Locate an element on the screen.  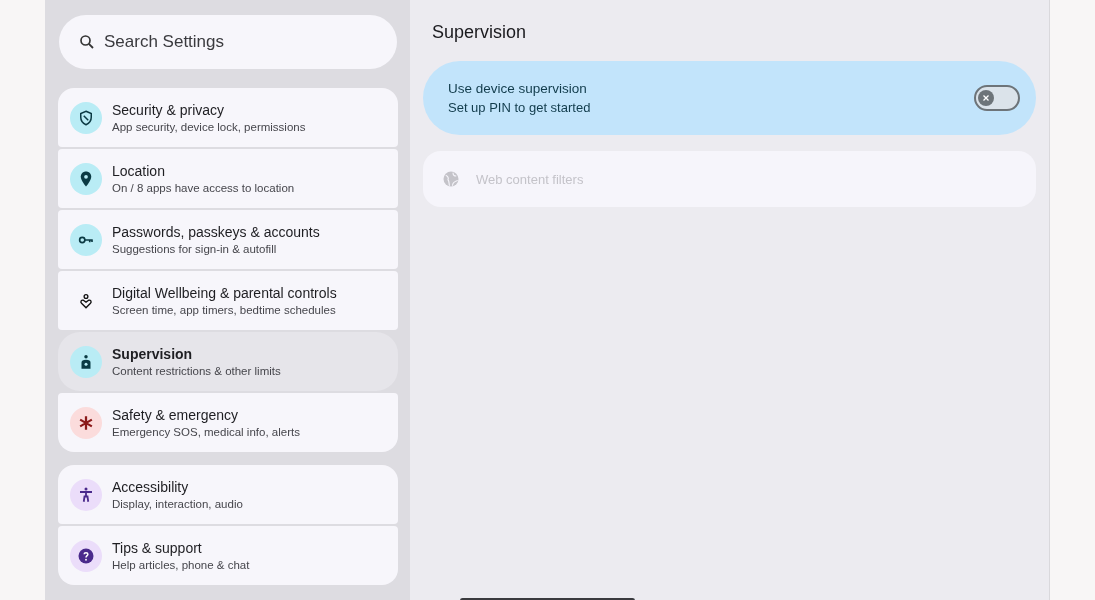
switch-title: Use device supervision is located at coordinates (518, 88).